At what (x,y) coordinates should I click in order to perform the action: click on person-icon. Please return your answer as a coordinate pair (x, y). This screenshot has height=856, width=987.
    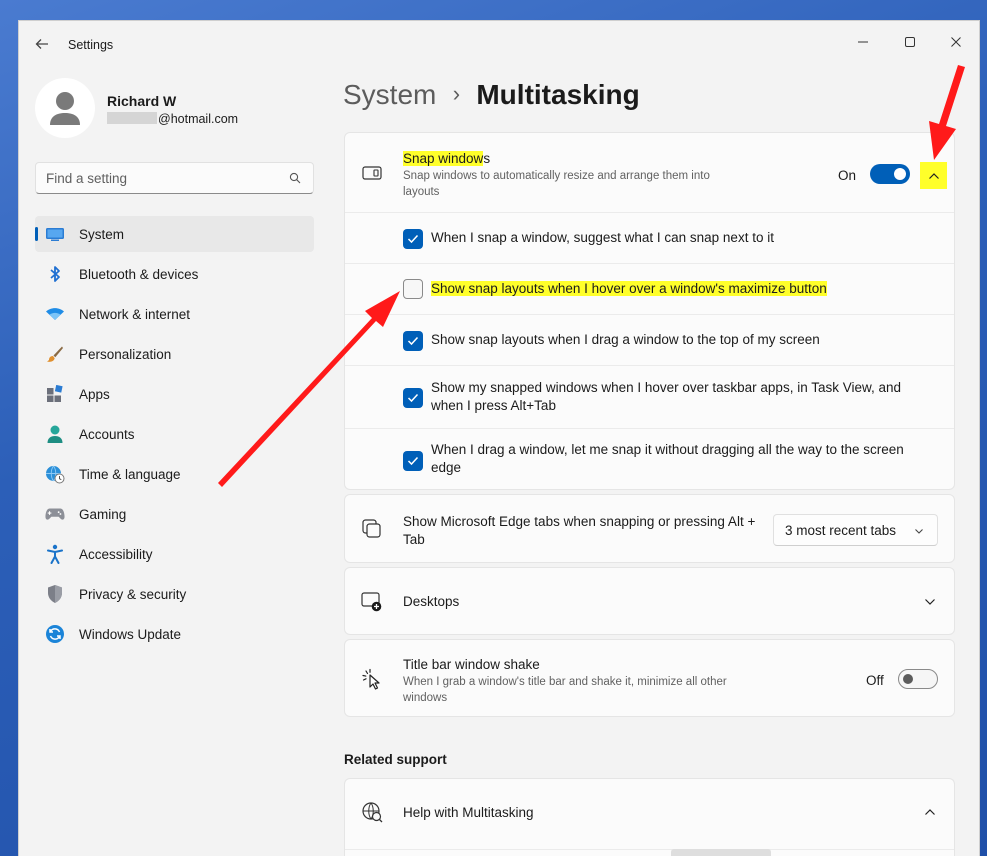
    Looking at the image, I should click on (65, 108).